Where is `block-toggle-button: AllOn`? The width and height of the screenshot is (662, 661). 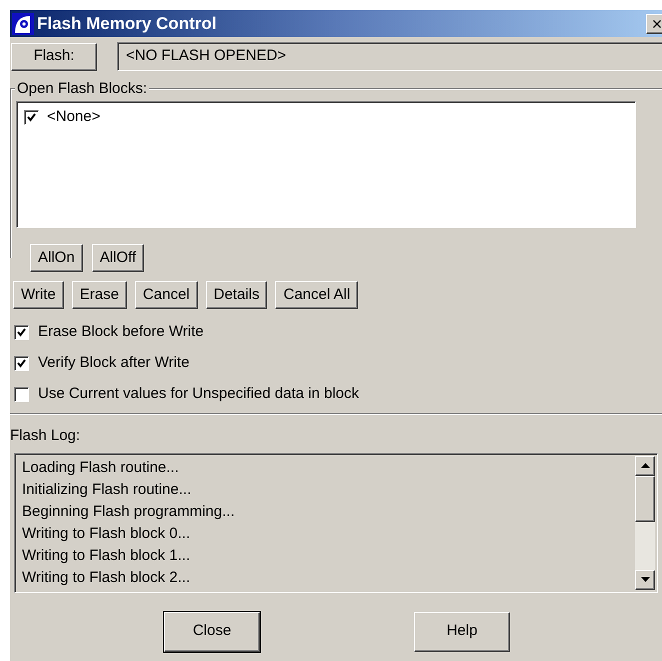
block-toggle-button: AllOn is located at coordinates (56, 258).